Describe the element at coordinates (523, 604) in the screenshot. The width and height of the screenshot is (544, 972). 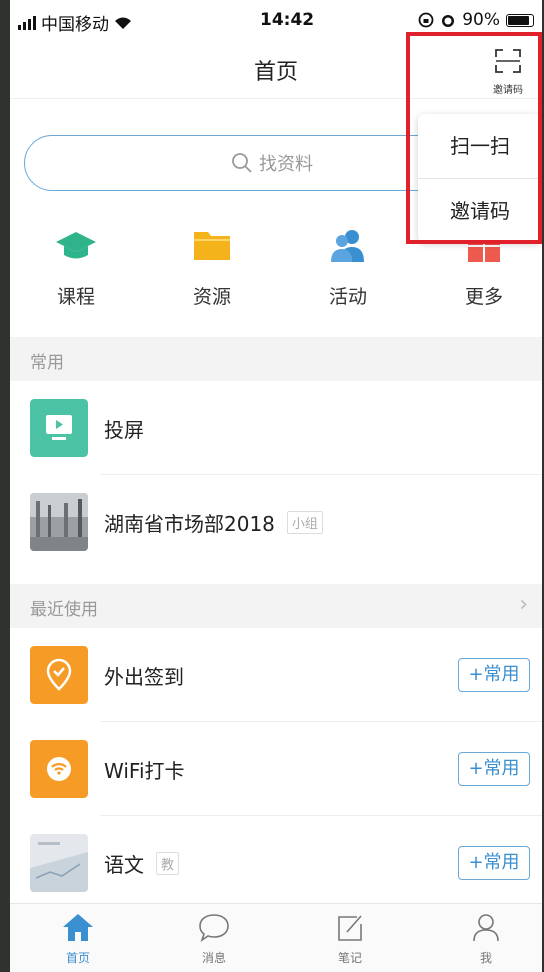
I see `chevron-right-icon: ›` at that location.